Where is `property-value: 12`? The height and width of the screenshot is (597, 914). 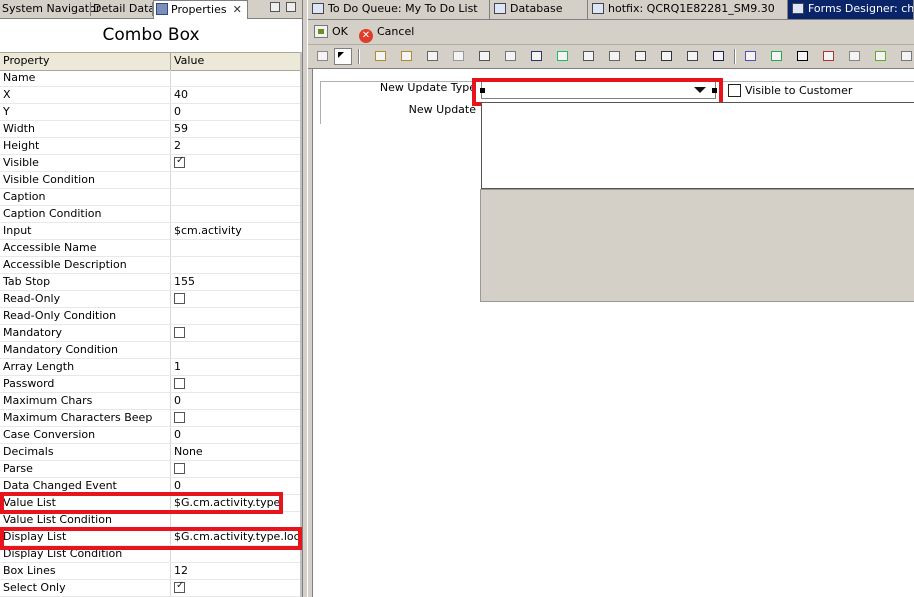
property-value: 12 is located at coordinates (235, 571).